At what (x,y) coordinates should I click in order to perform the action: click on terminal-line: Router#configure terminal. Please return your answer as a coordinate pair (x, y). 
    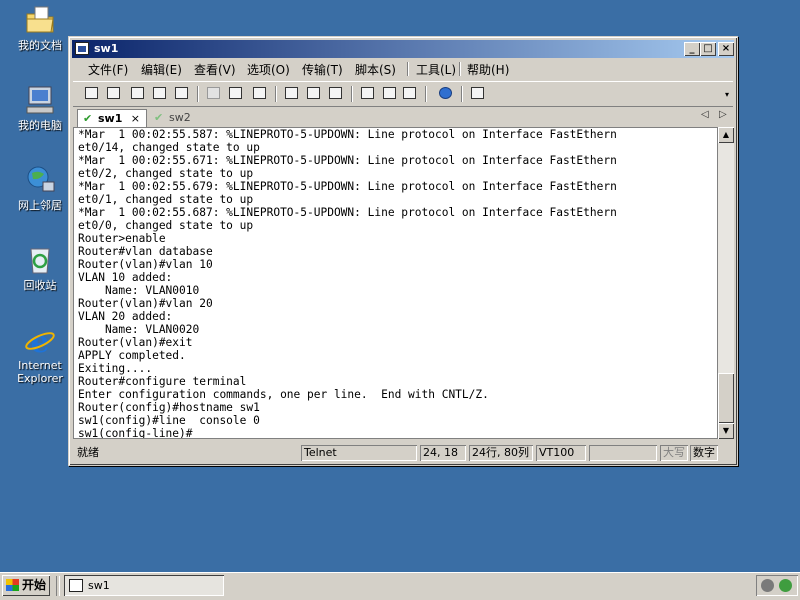
    Looking at the image, I should click on (162, 381).